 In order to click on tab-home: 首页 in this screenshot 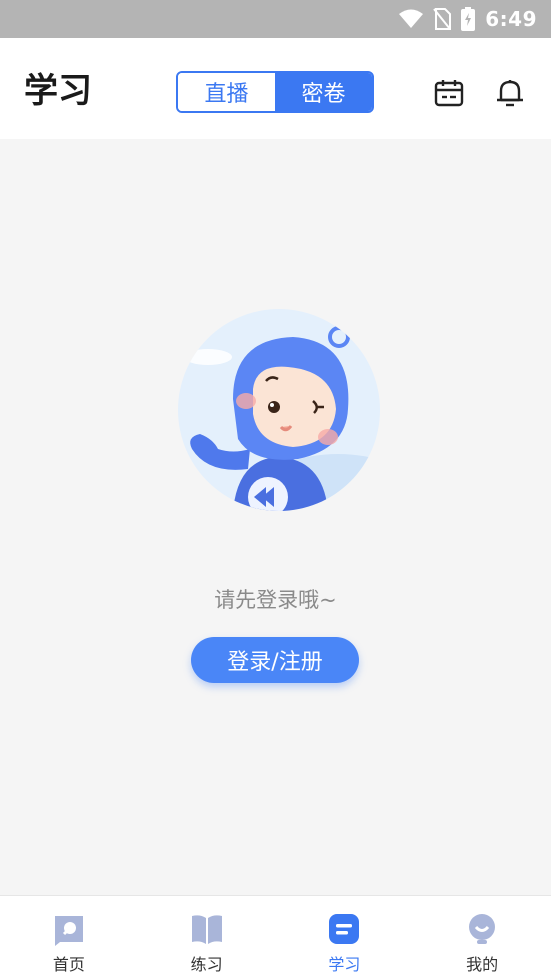, I will do `click(69, 938)`.